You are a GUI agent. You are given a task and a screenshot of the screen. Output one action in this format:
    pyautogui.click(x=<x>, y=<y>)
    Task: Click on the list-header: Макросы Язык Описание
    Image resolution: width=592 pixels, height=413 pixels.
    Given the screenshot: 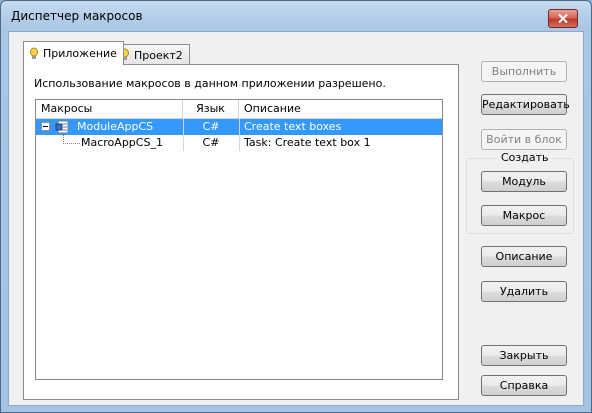 What is the action you would take?
    pyautogui.click(x=239, y=109)
    